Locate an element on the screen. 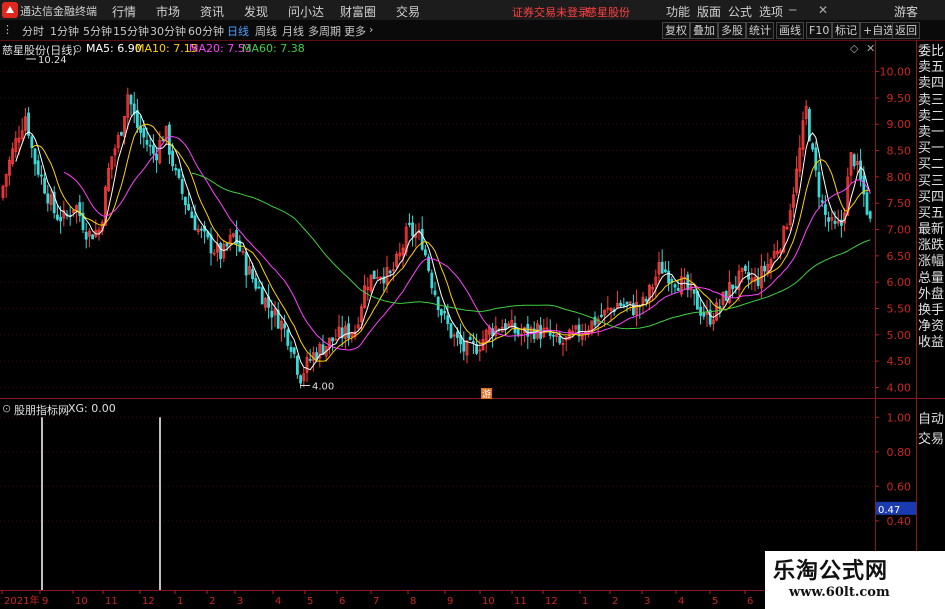 This screenshot has width=945, height=609. ind-ytick-label-2: 0.60 is located at coordinates (899, 486).